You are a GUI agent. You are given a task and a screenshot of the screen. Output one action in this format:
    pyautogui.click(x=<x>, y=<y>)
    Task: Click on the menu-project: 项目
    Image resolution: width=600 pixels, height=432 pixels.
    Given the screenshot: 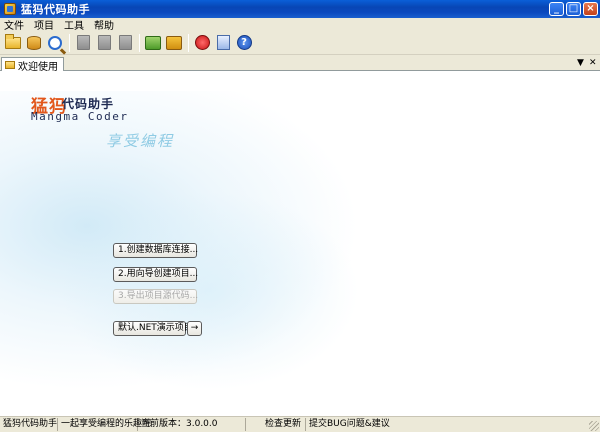 What is the action you would take?
    pyautogui.click(x=44, y=24)
    